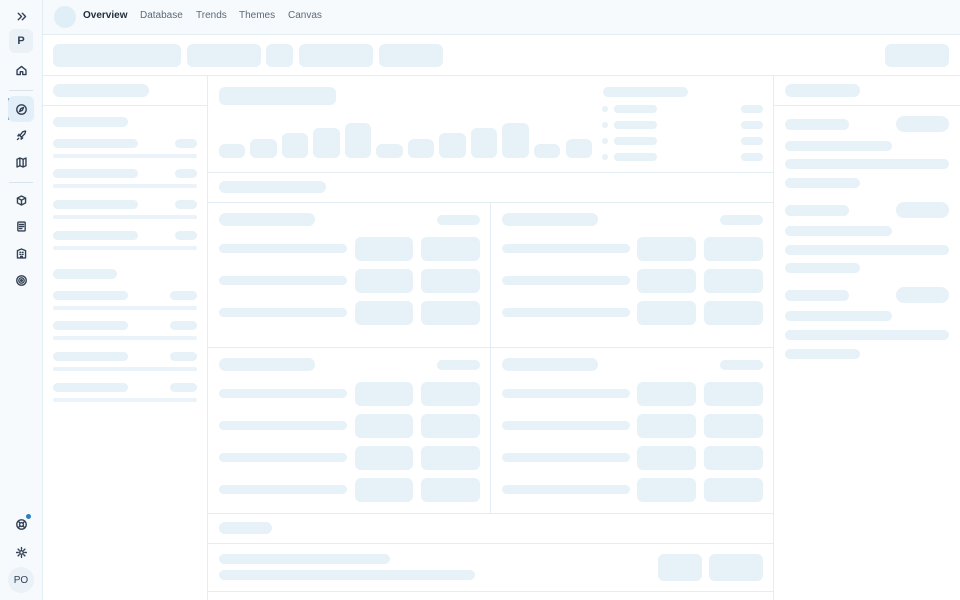 This screenshot has width=960, height=600. What do you see at coordinates (257, 15) in the screenshot?
I see `tab-themes: Themes` at bounding box center [257, 15].